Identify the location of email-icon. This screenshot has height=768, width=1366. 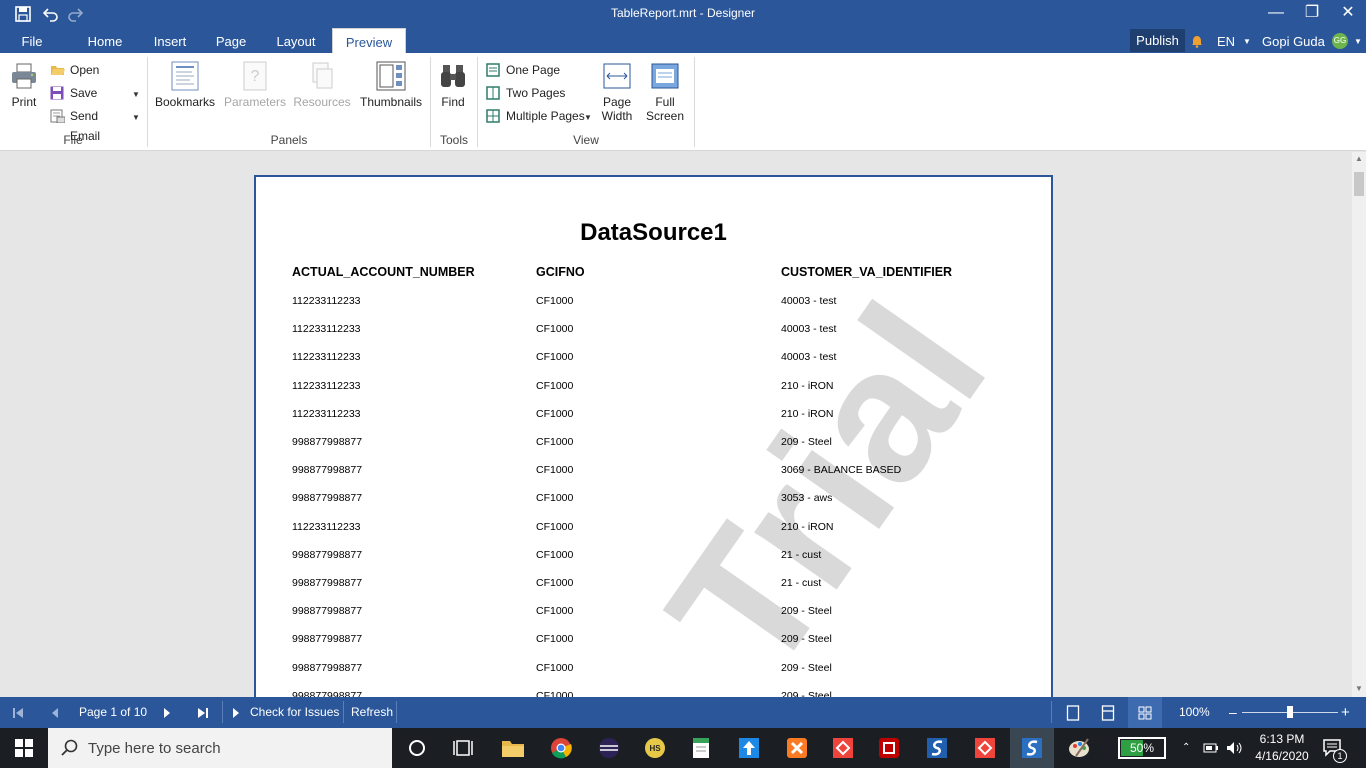
(58, 116).